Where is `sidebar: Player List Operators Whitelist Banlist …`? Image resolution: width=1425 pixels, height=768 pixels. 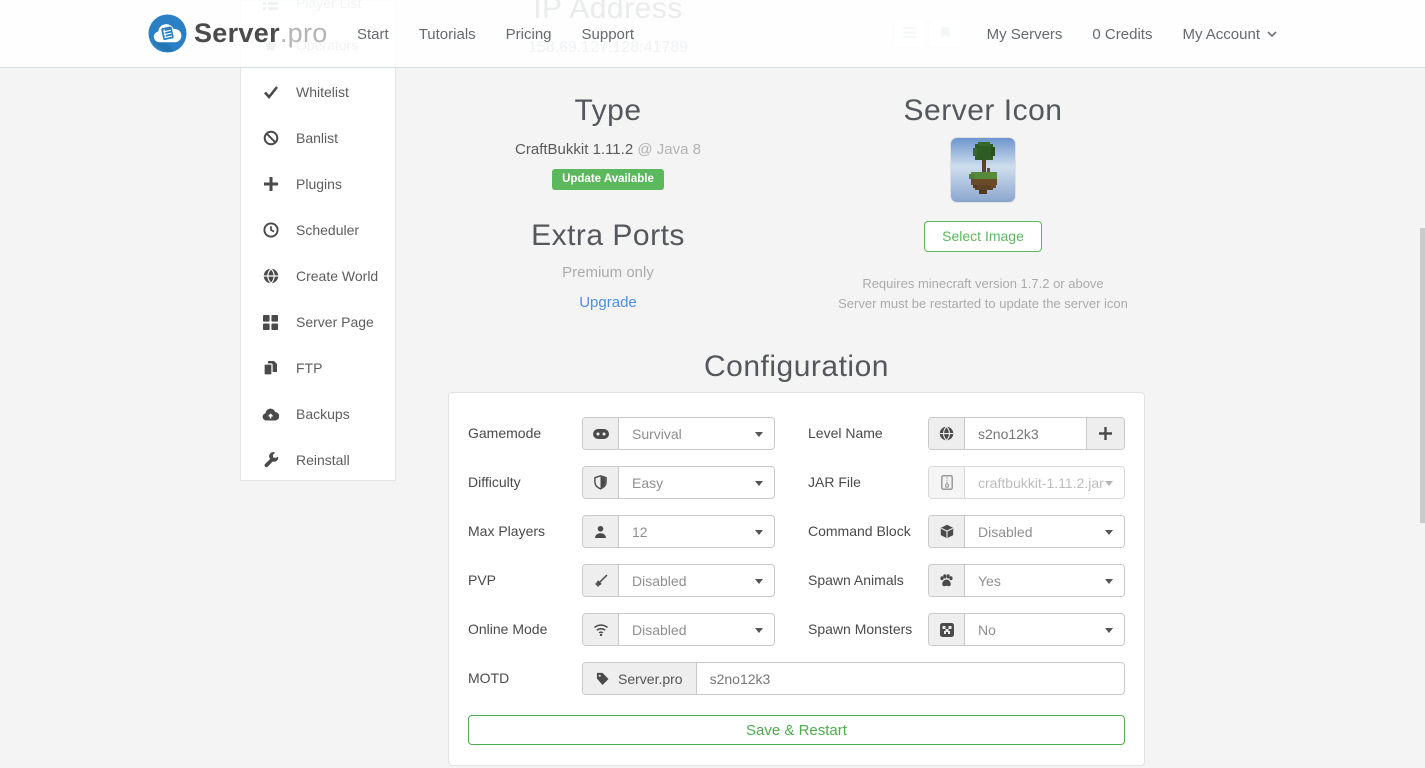 sidebar: Player List Operators Whitelist Banlist … is located at coordinates (318, 240).